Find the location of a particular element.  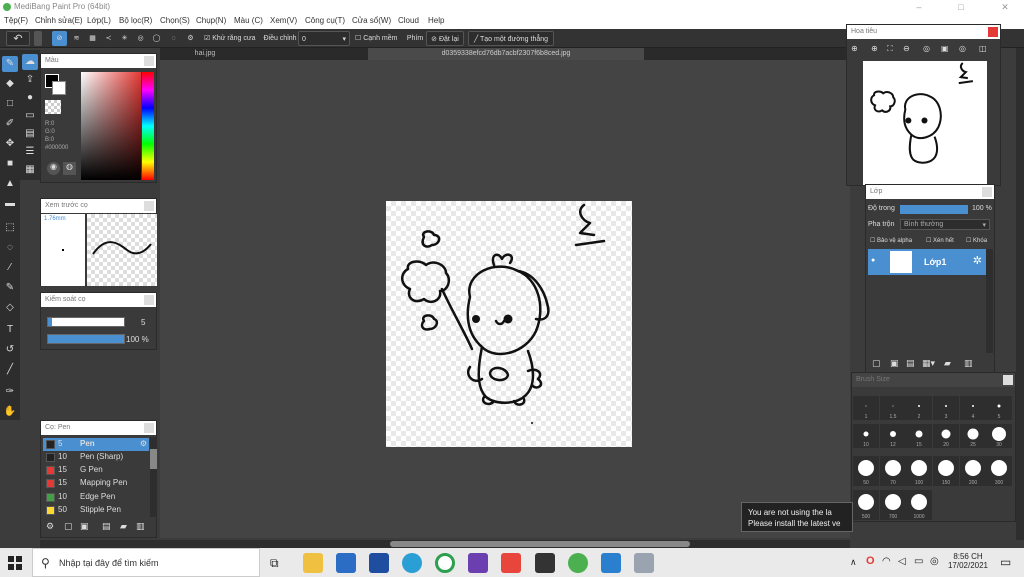

app-fox-icon is located at coordinates (545, 563).